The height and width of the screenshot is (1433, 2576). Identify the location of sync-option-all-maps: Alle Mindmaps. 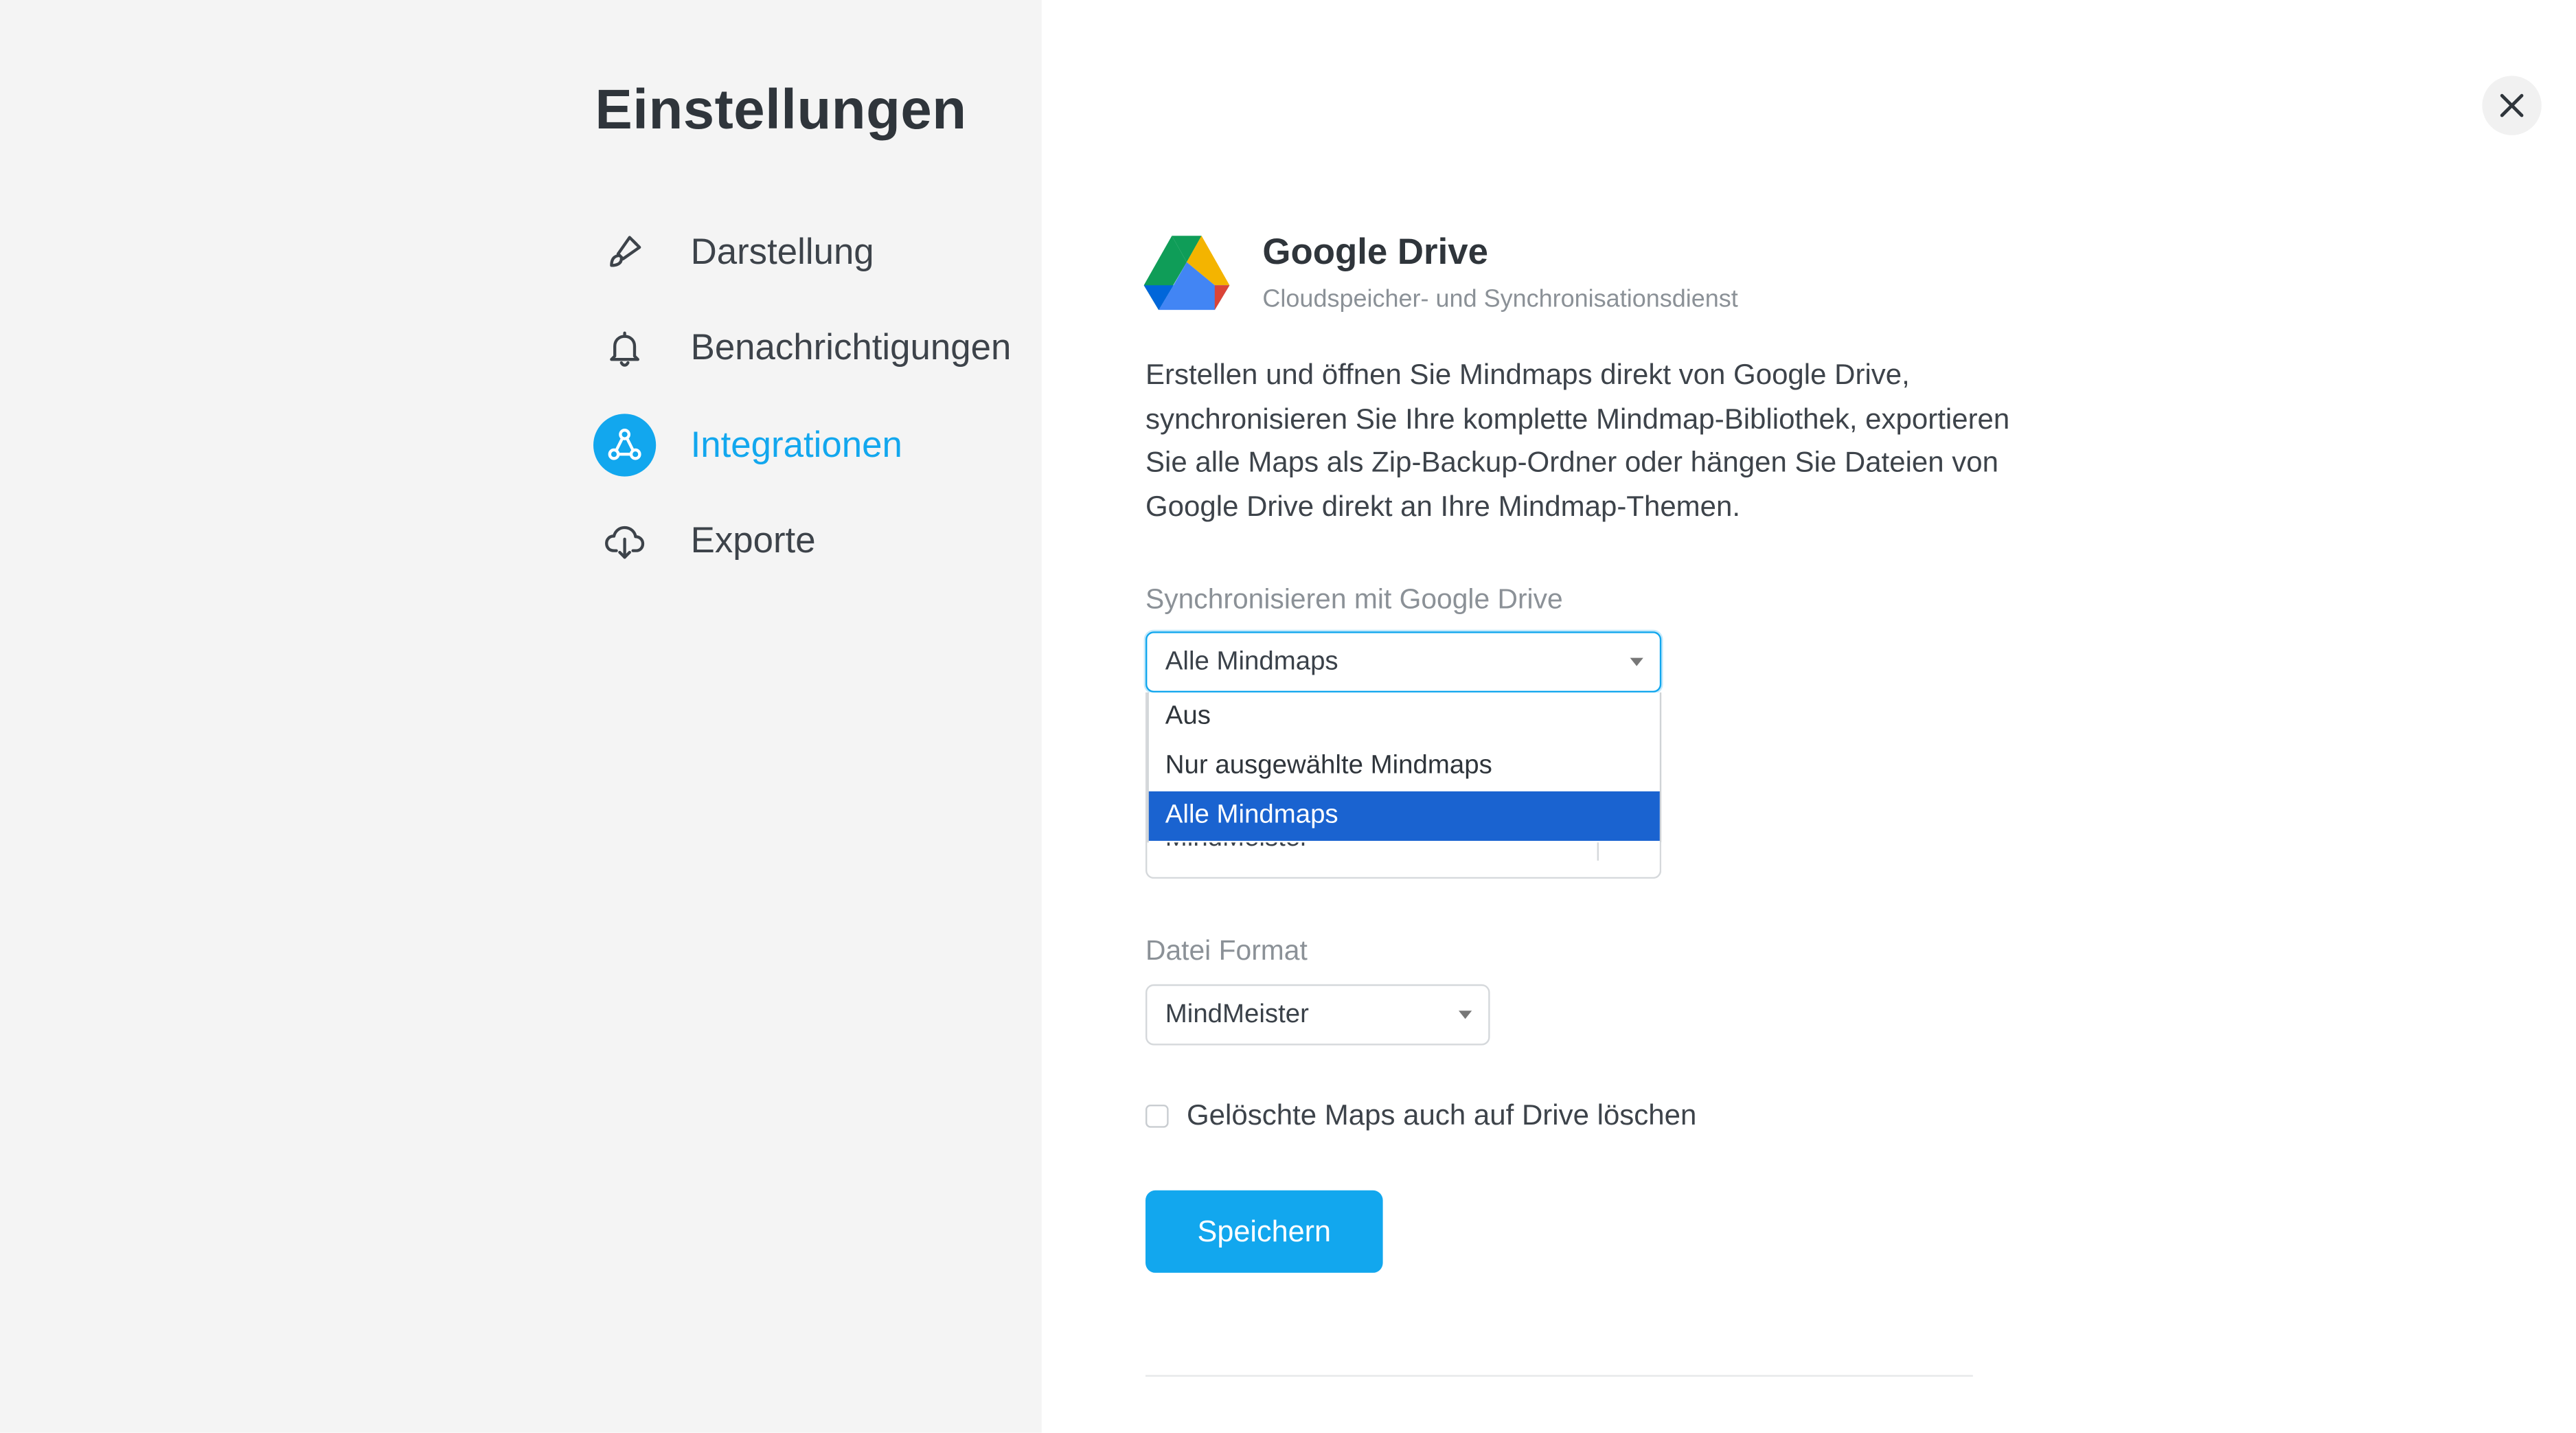
(1404, 816).